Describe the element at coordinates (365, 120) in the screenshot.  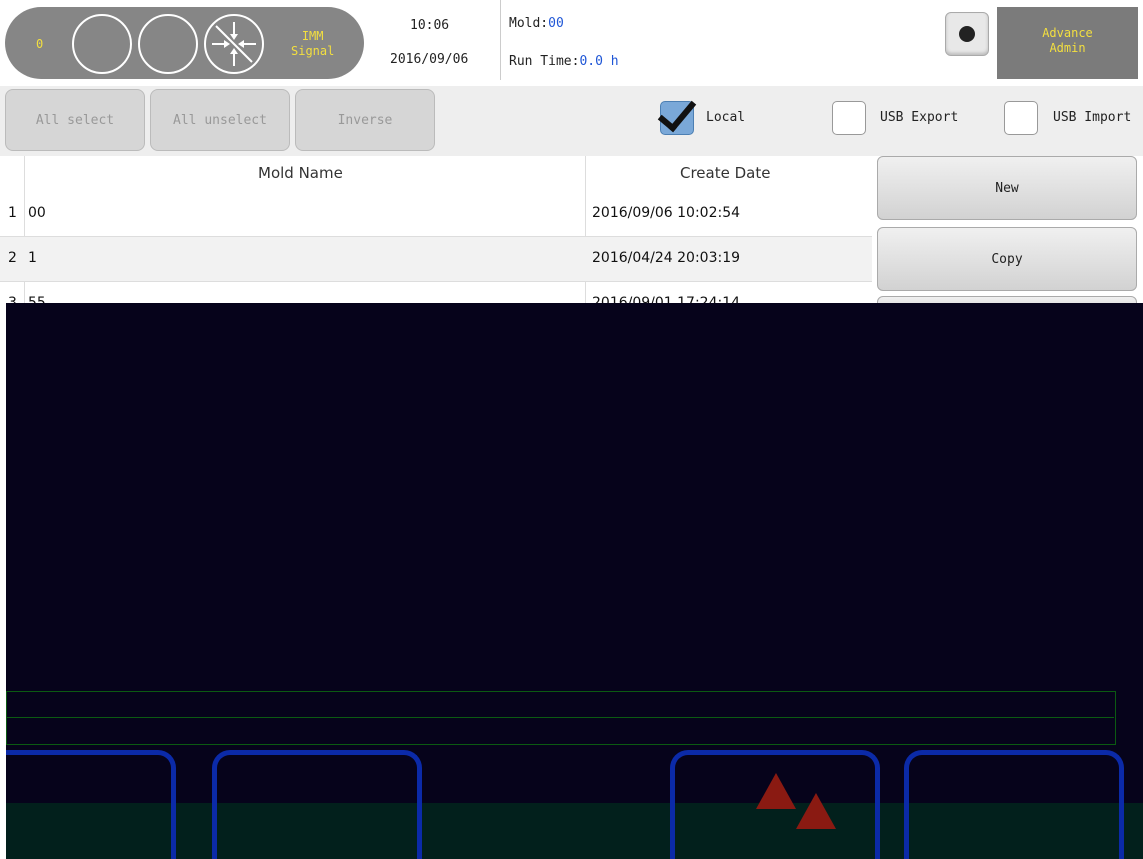
I see `inverse-button: Inverse` at that location.